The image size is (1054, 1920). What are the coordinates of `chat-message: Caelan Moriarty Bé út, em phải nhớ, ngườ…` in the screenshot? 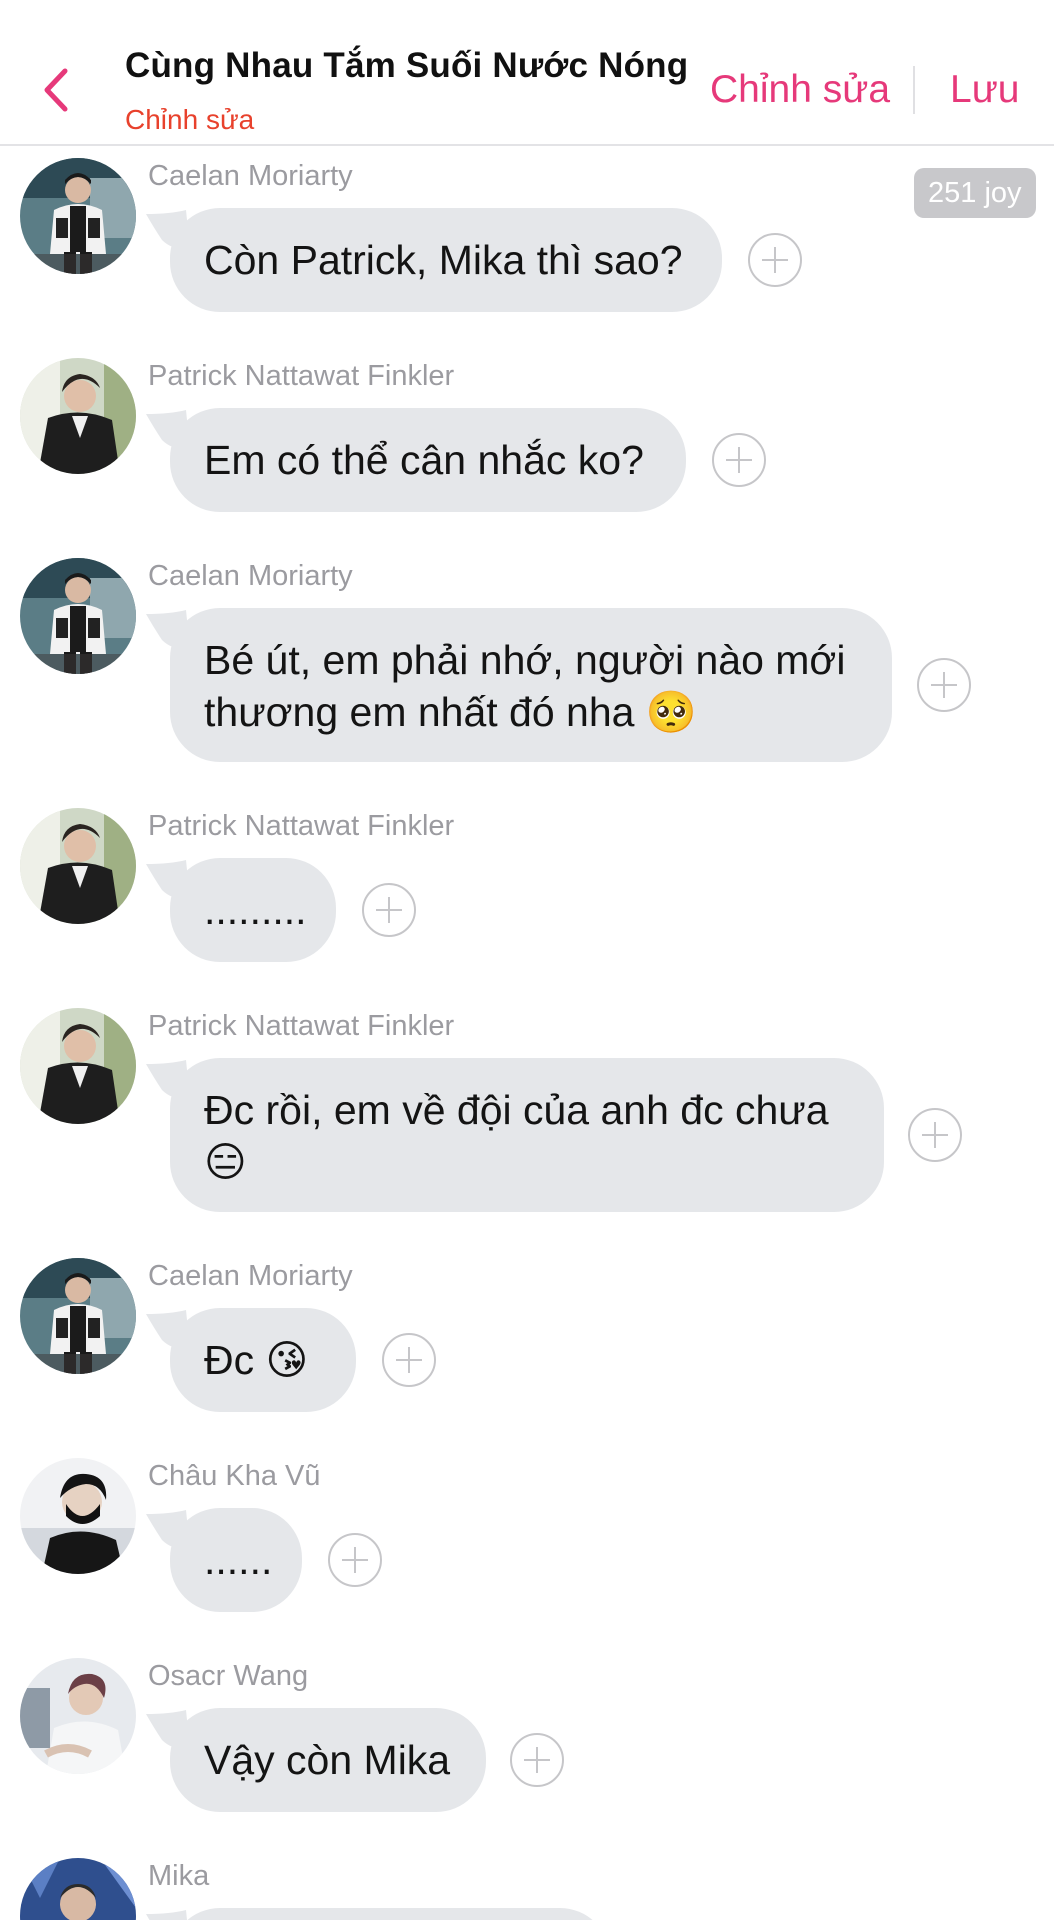 It's located at (527, 660).